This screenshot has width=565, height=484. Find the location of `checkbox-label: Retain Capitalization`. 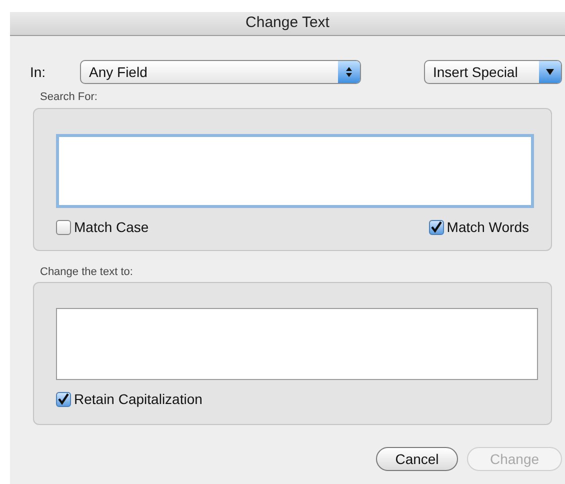

checkbox-label: Retain Capitalization is located at coordinates (138, 399).